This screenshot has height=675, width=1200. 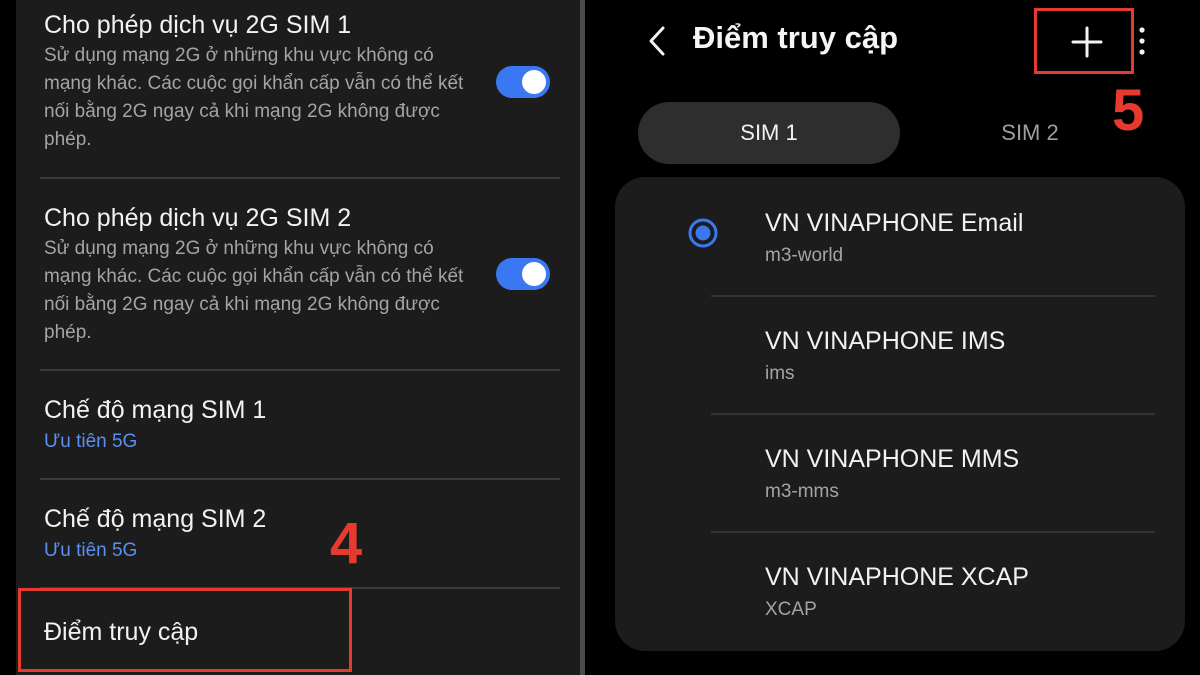 What do you see at coordinates (294, 534) in the screenshot?
I see `network-mode-sim2-setting: Chế độ mạng SIM 2 Ưu tiên 5G` at bounding box center [294, 534].